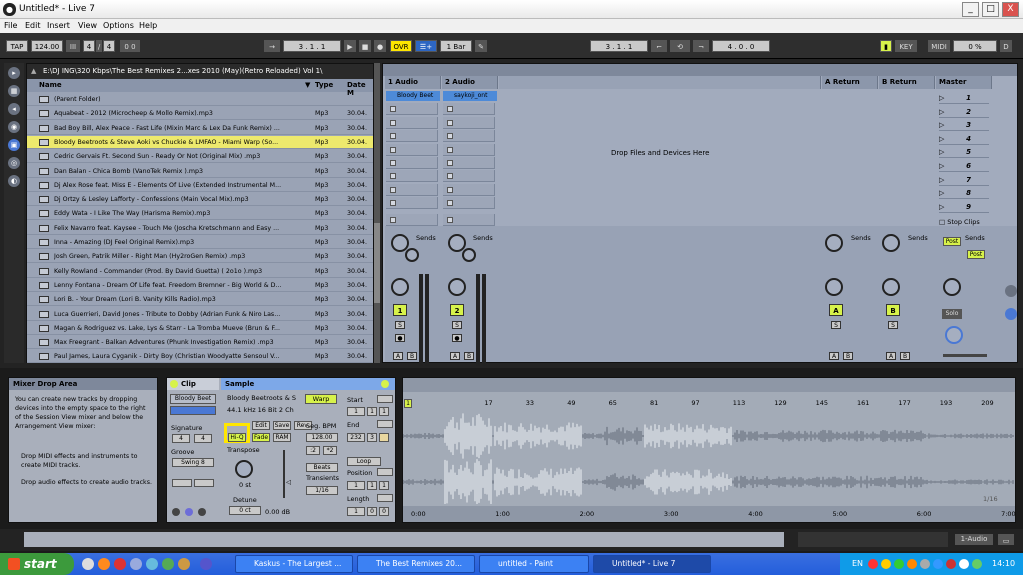 Image resolution: width=1023 pixels, height=575 pixels. I want to click on menu-edit: Edit, so click(33, 25).